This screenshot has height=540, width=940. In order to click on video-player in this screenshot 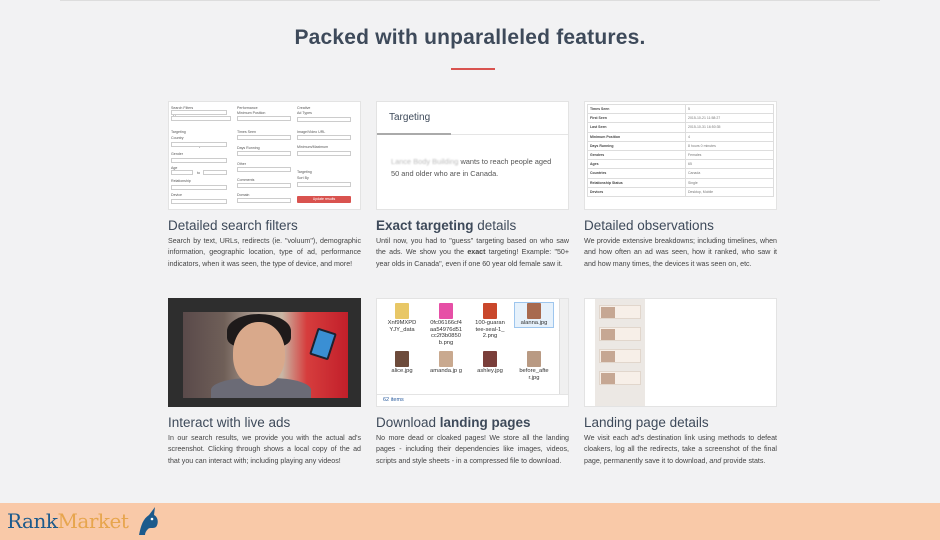, I will do `click(264, 352)`.